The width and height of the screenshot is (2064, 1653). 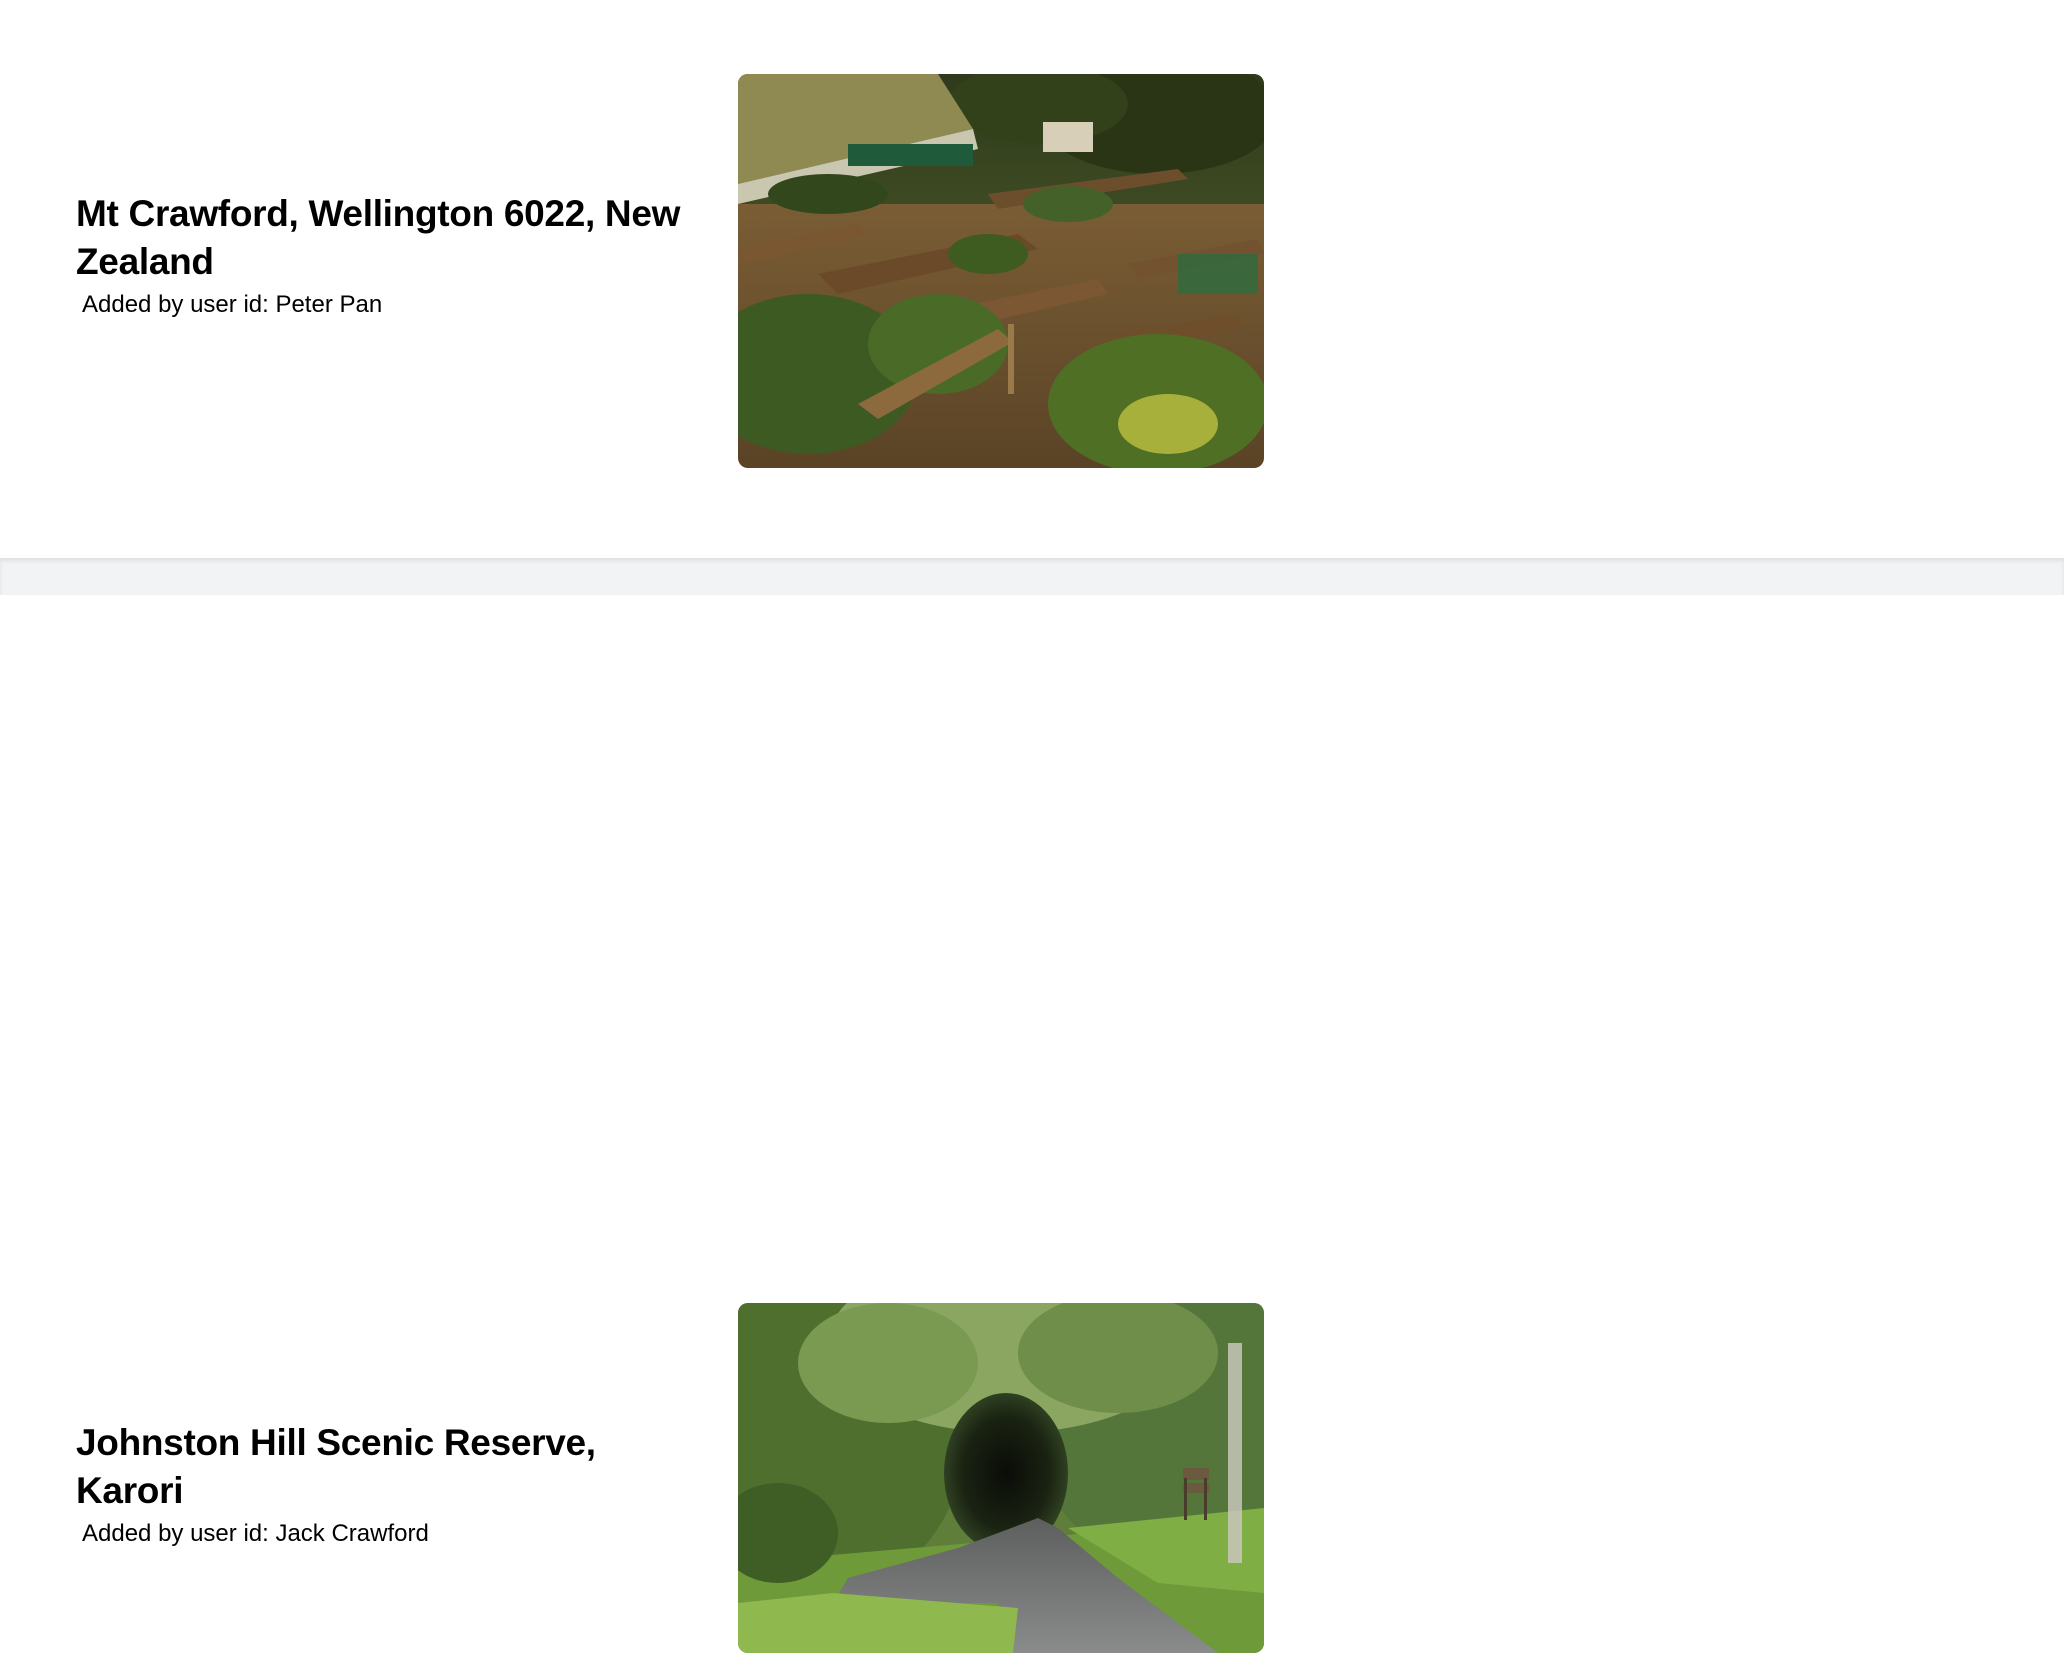 I want to click on garden-photo-image, so click(x=1001, y=271).